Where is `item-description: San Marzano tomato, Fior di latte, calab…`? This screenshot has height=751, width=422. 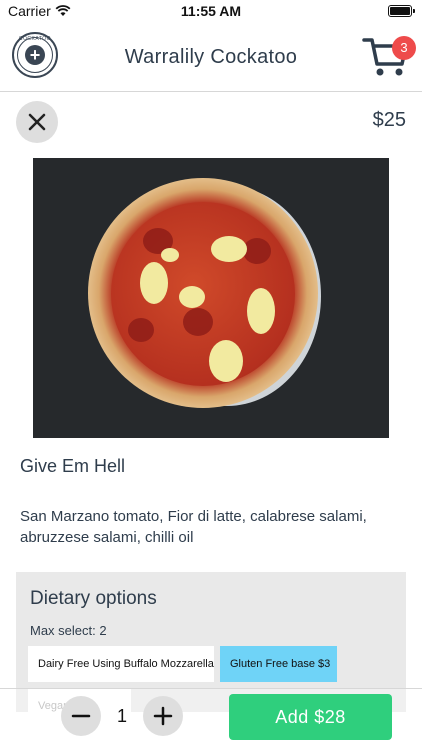 item-description: San Marzano tomato, Fior di latte, calab… is located at coordinates (193, 527).